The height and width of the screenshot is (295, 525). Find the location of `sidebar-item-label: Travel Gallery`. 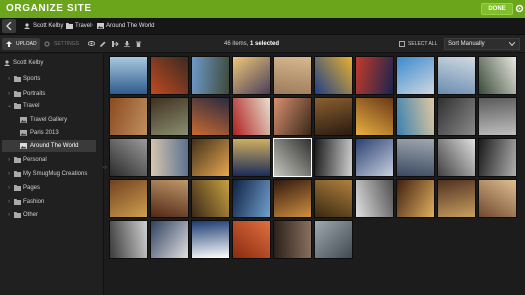

sidebar-item-label: Travel Gallery is located at coordinates (49, 120).